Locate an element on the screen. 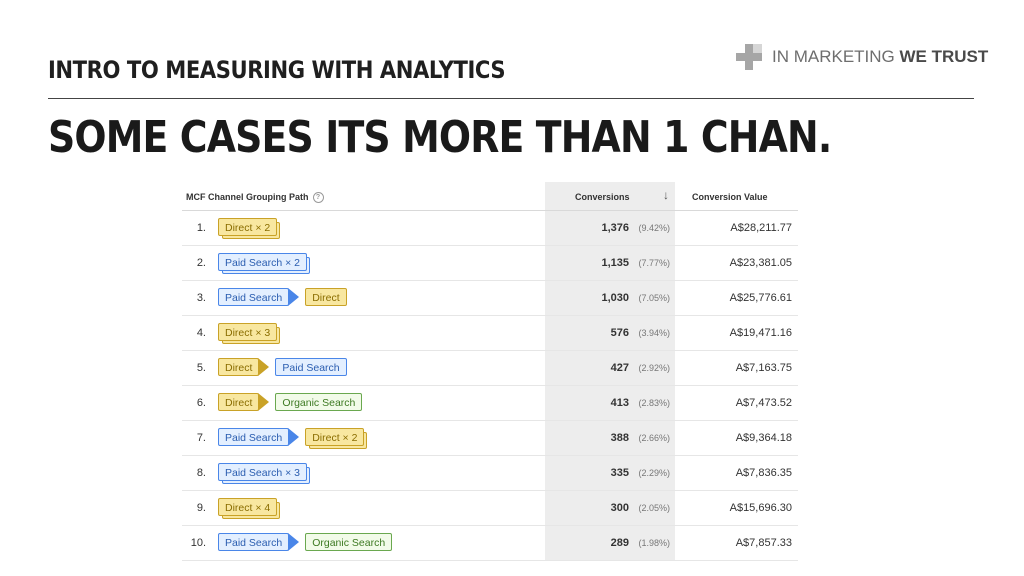  row-number: 7. is located at coordinates (201, 438).